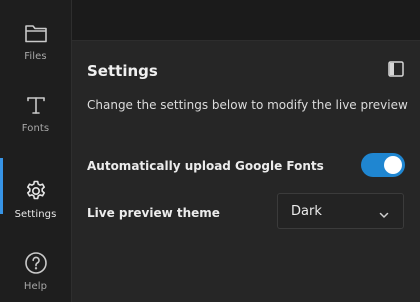  What do you see at coordinates (35, 56) in the screenshot?
I see `sidebar-item-label: Files` at bounding box center [35, 56].